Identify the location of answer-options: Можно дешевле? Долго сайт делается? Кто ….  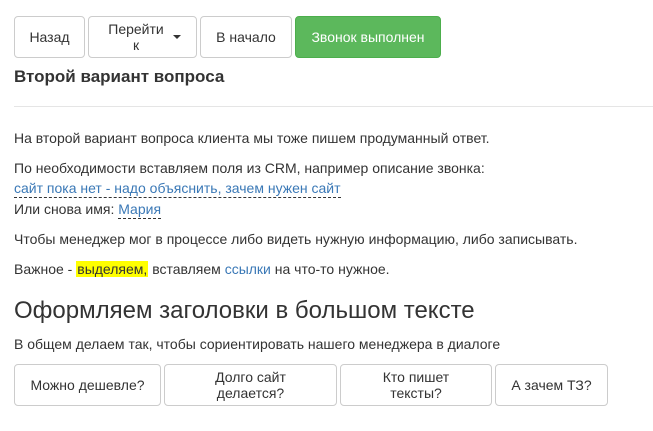
(311, 385).